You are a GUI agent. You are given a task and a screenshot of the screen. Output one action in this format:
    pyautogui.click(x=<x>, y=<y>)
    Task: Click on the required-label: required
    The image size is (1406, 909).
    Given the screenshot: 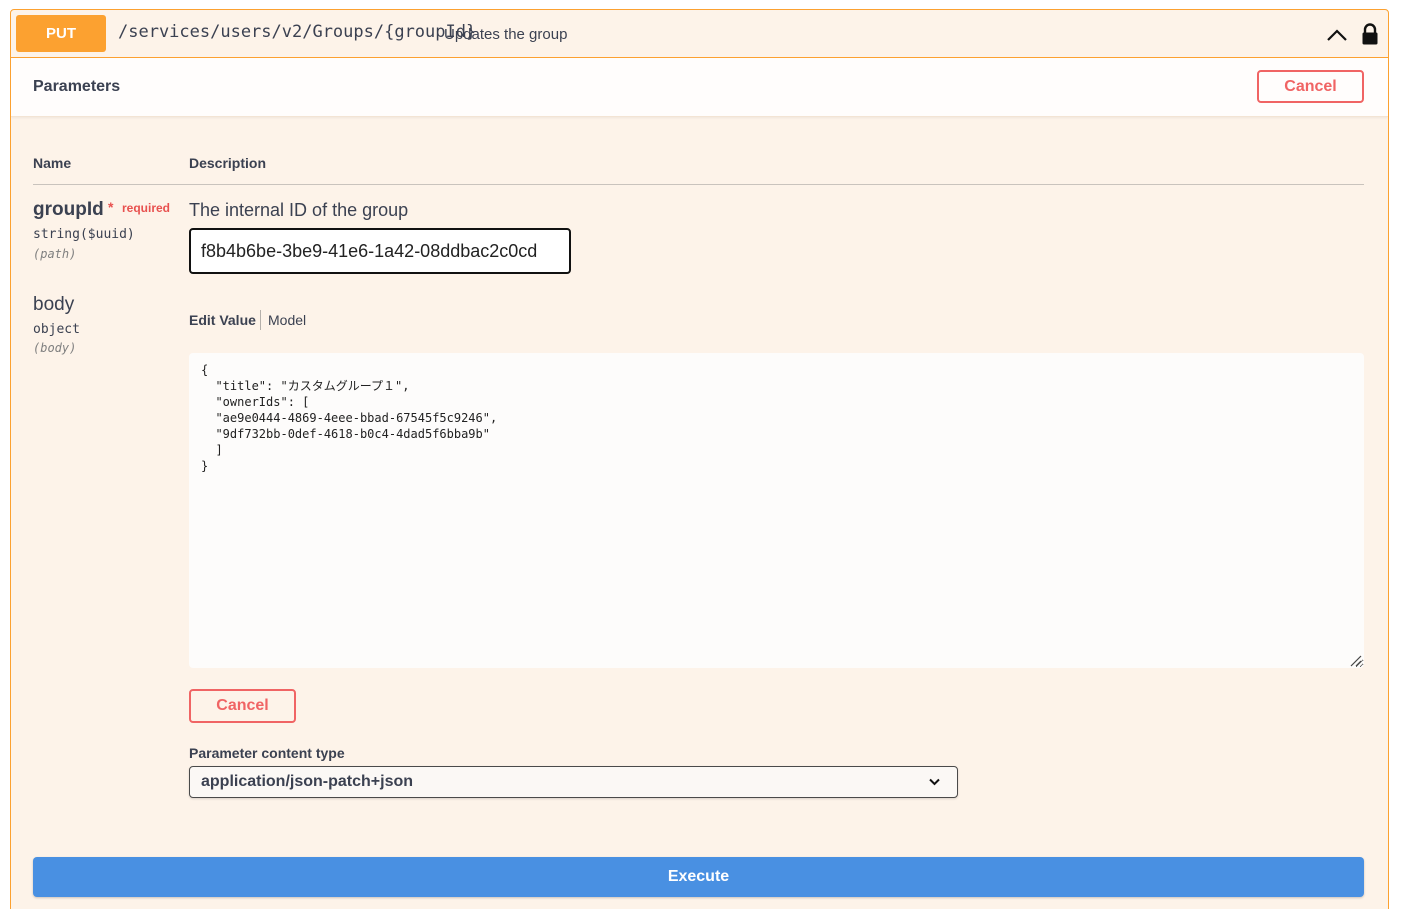 What is the action you would take?
    pyautogui.click(x=146, y=208)
    